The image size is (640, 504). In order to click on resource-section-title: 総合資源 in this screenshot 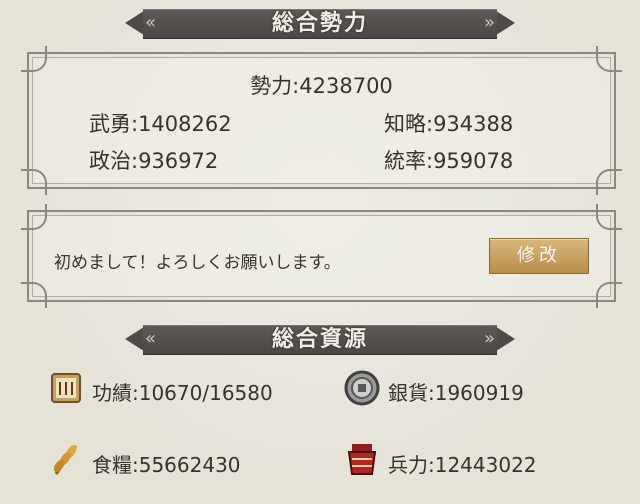, I will do `click(319, 339)`.